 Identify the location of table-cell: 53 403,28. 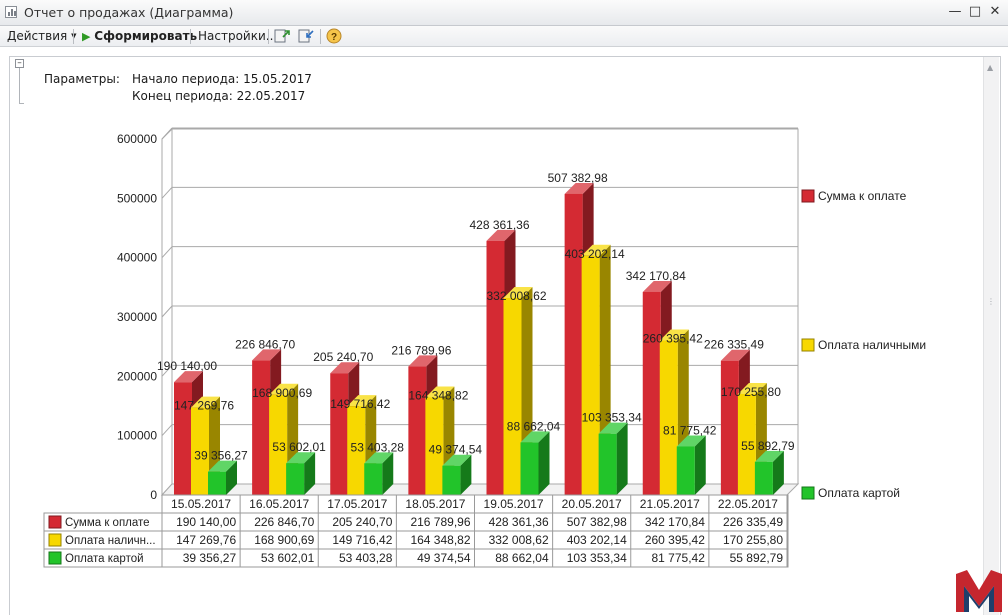
(366, 558).